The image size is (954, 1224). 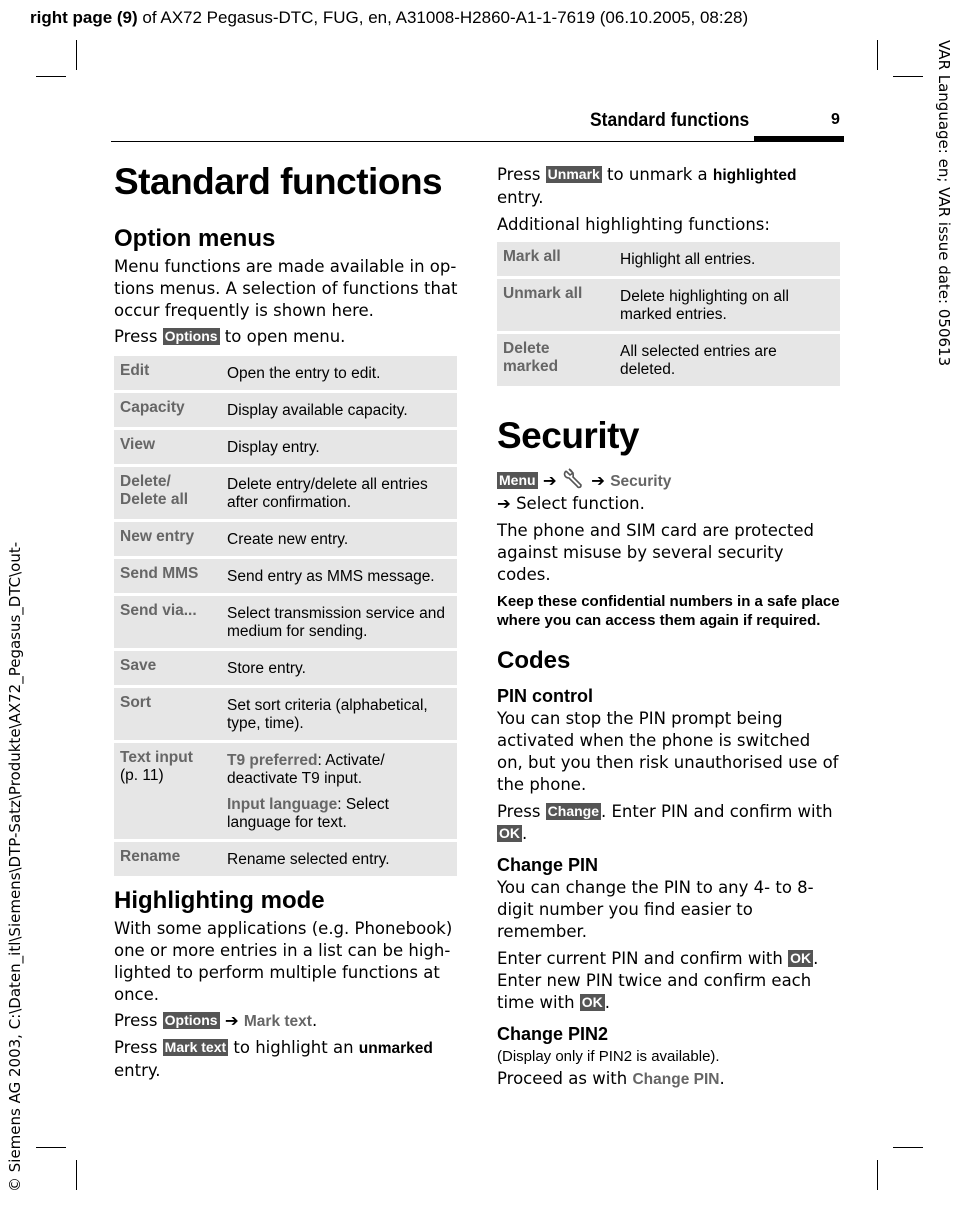 I want to click on option-menus-heading: Option menus, so click(x=195, y=238).